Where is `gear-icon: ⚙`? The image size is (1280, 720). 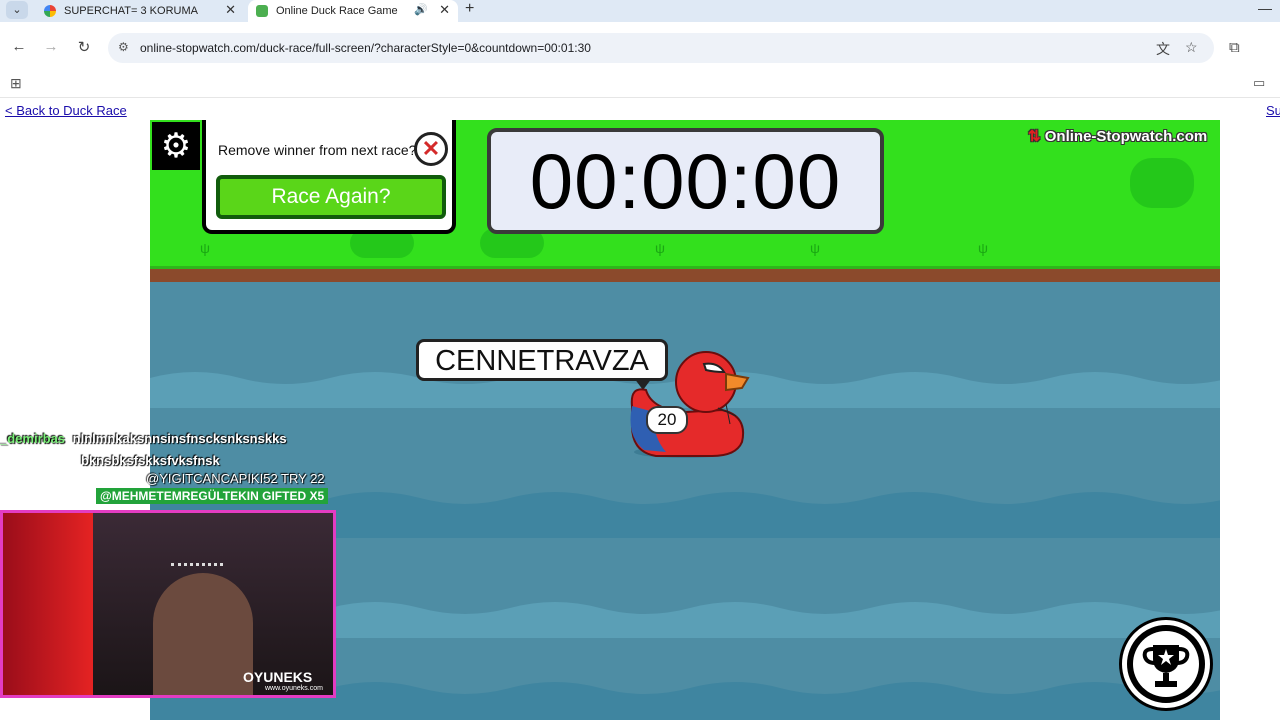 gear-icon: ⚙ is located at coordinates (176, 146).